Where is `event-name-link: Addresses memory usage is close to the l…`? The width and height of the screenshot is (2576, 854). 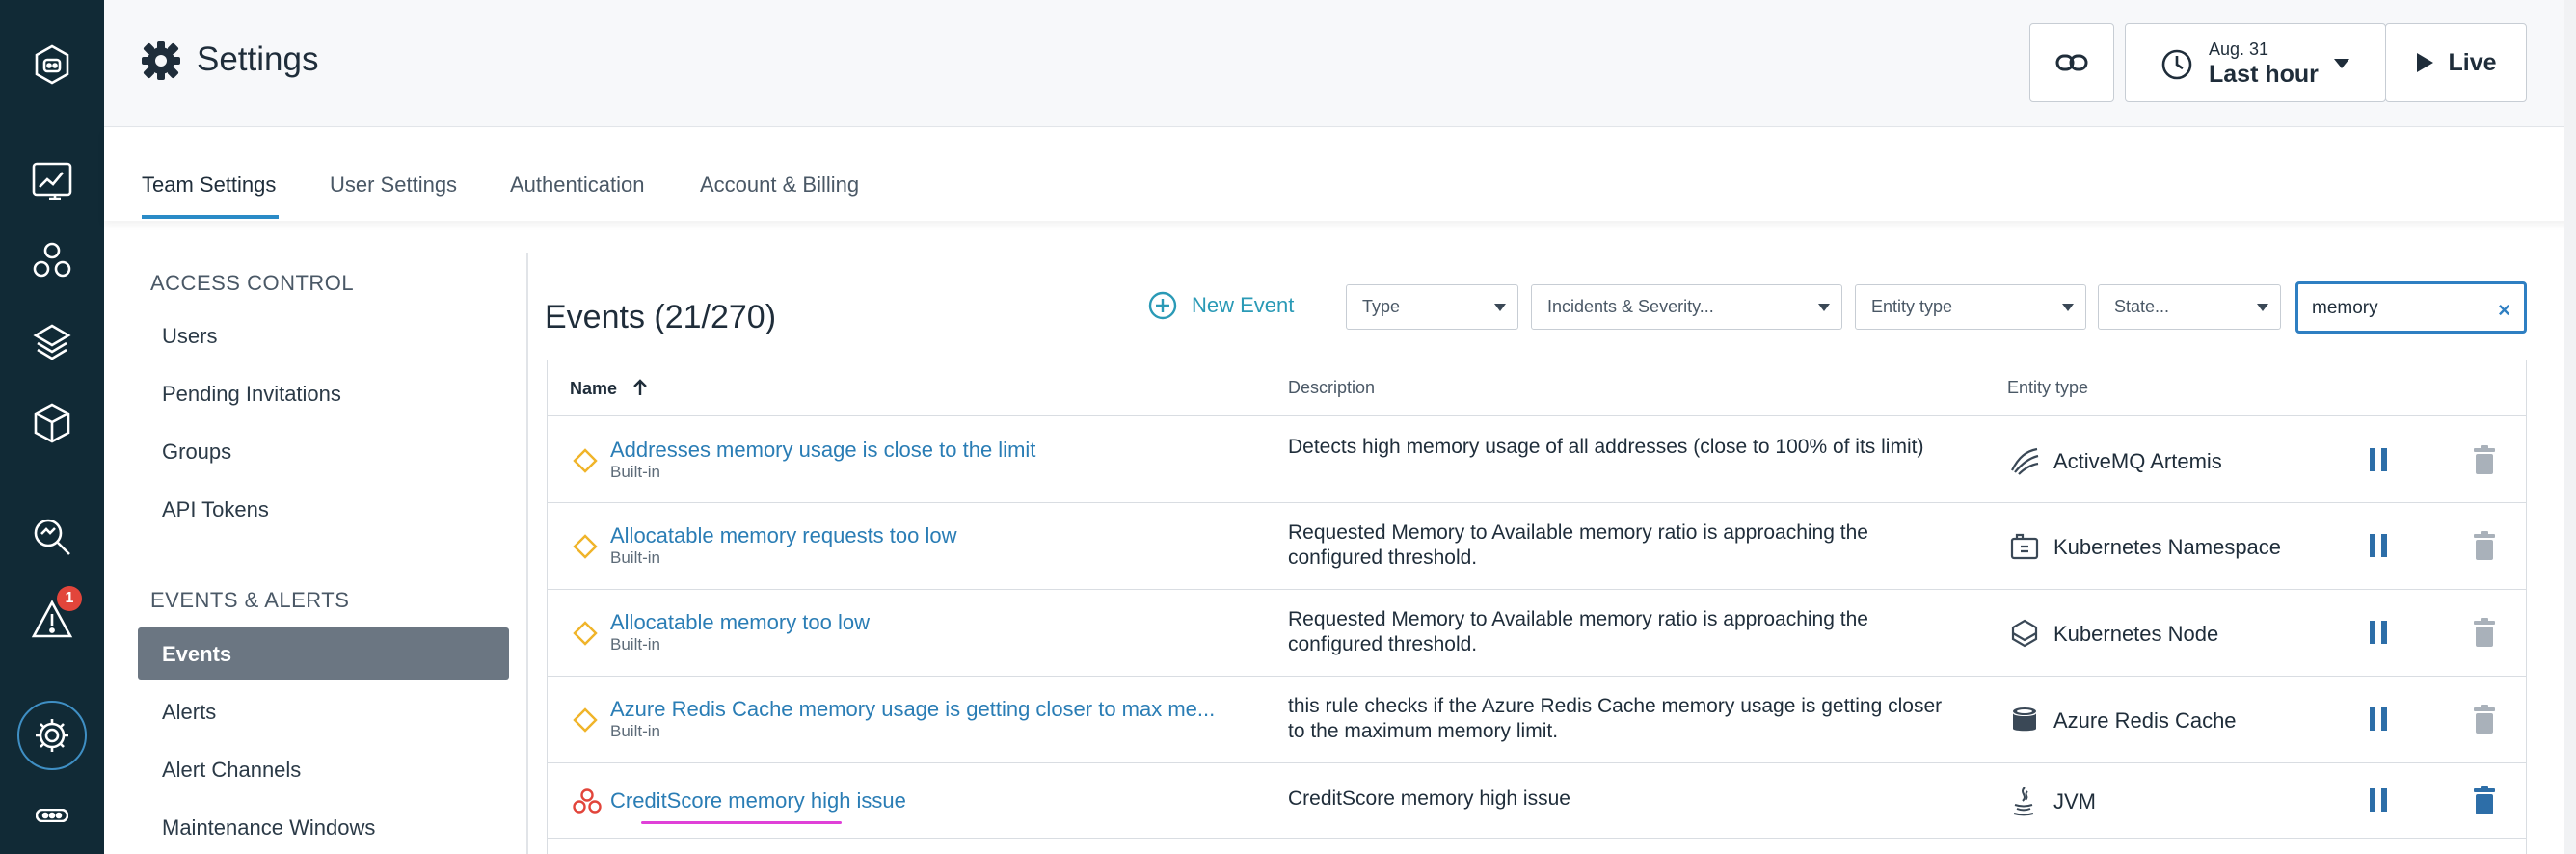
event-name-link: Addresses memory usage is close to the l… is located at coordinates (823, 450).